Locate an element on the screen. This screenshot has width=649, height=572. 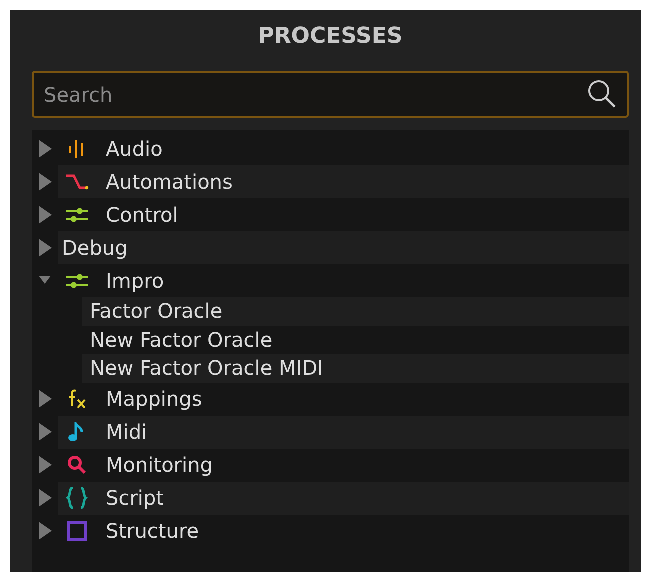
search-field: Search is located at coordinates (330, 94).